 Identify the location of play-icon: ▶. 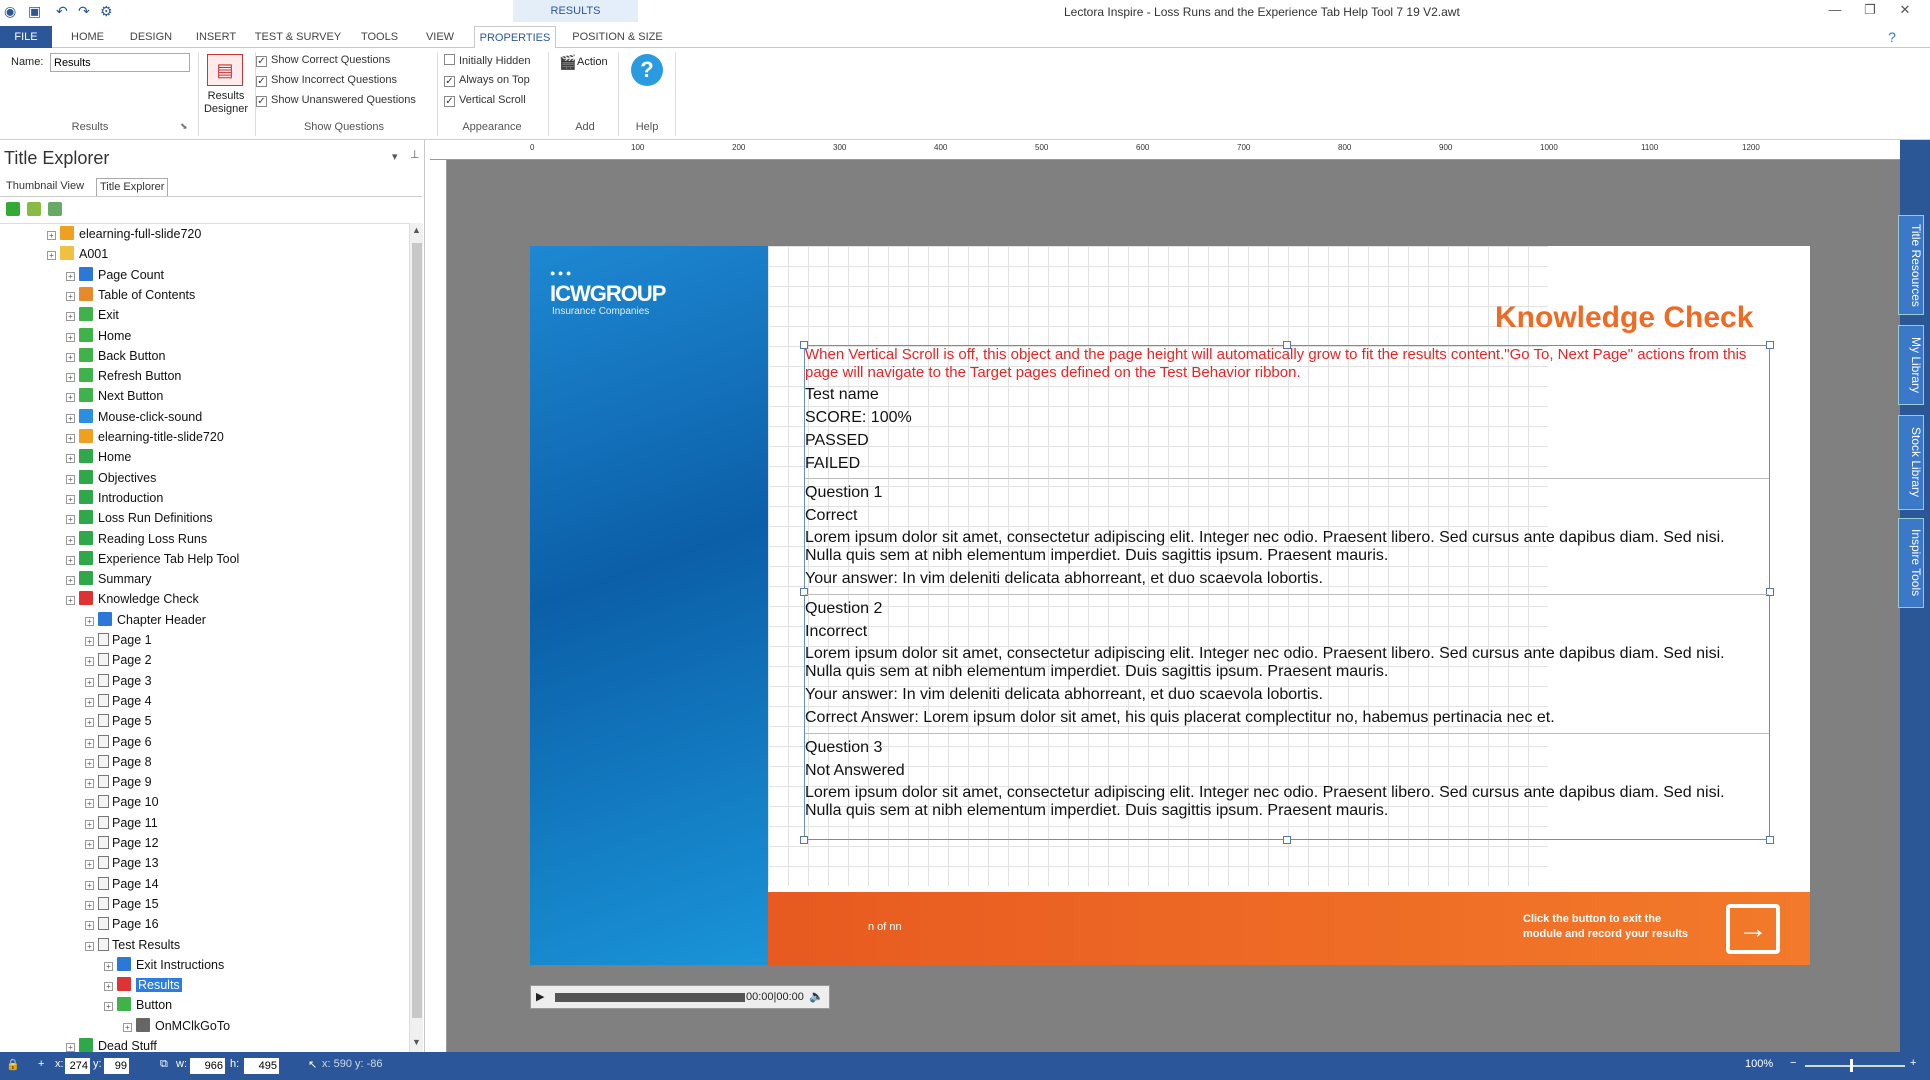
(540, 996).